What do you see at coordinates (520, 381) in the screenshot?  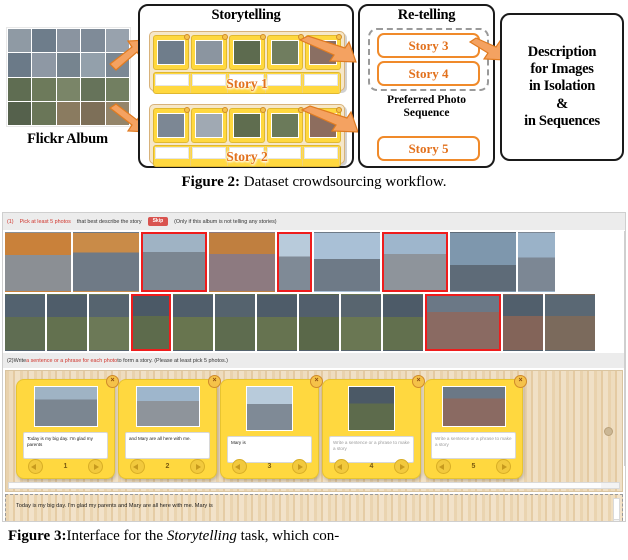 I see `close-icon: ×` at bounding box center [520, 381].